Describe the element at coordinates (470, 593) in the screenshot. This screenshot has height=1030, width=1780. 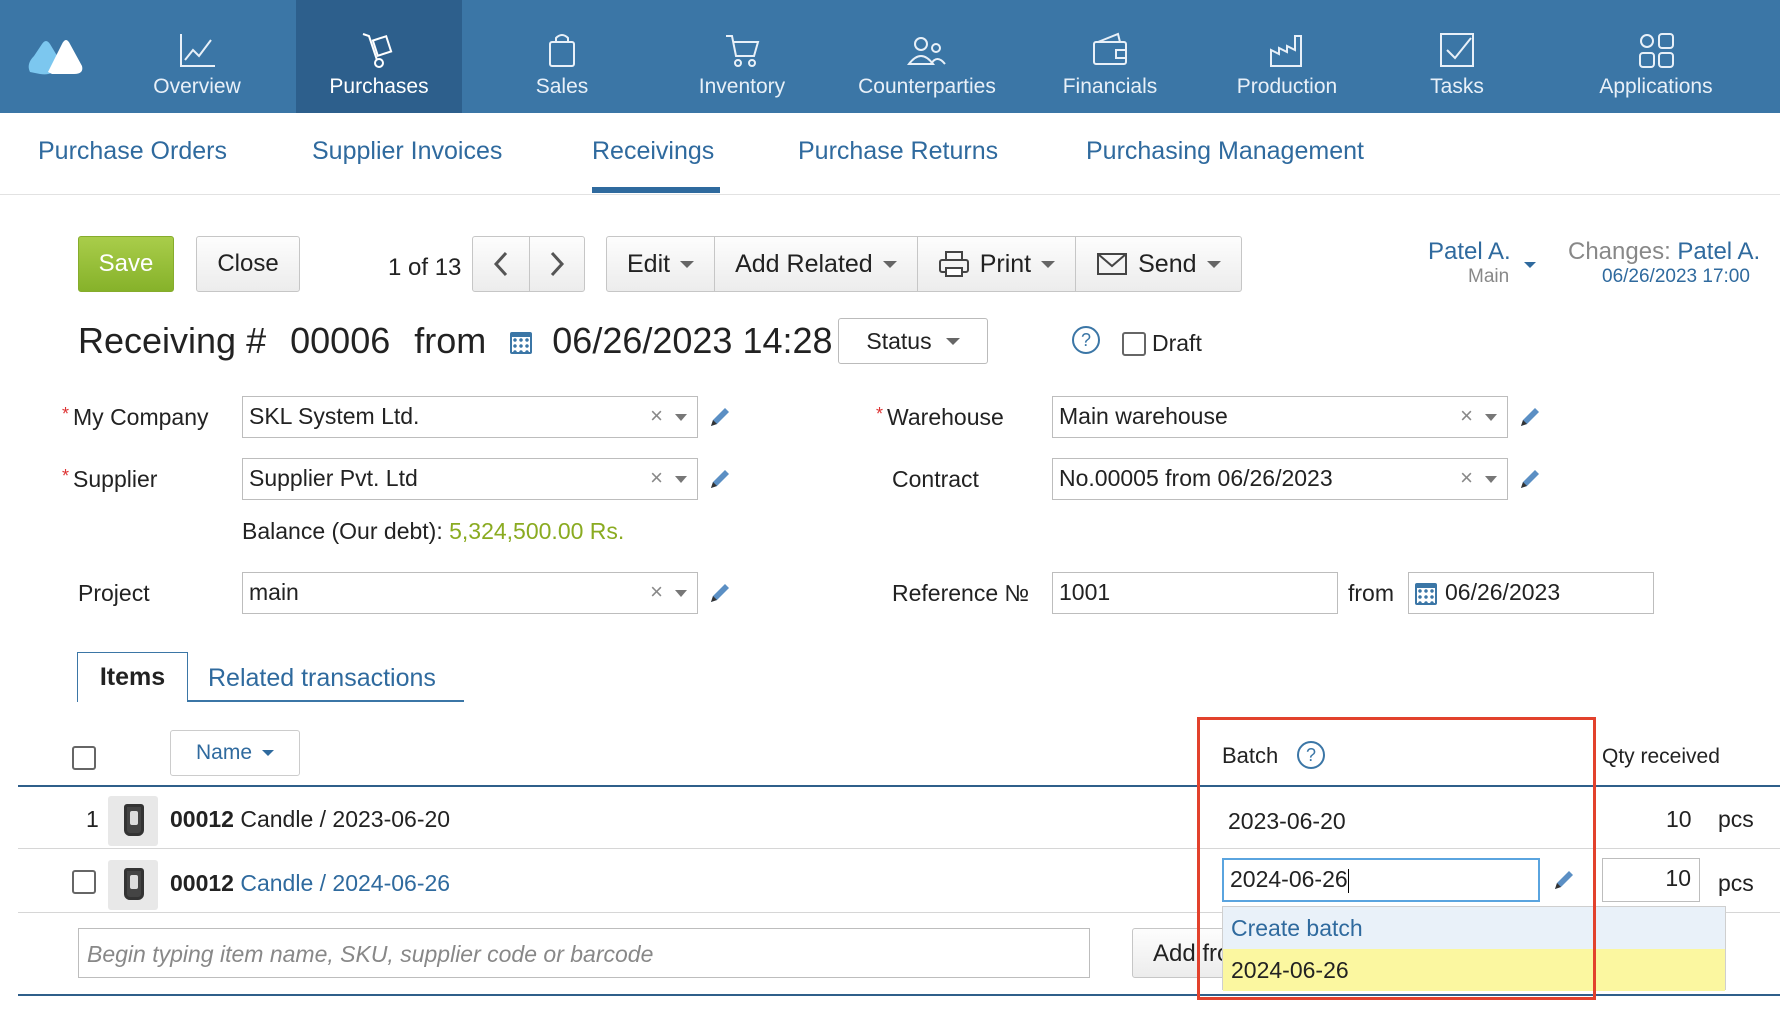
I see `project-field: main ×` at that location.